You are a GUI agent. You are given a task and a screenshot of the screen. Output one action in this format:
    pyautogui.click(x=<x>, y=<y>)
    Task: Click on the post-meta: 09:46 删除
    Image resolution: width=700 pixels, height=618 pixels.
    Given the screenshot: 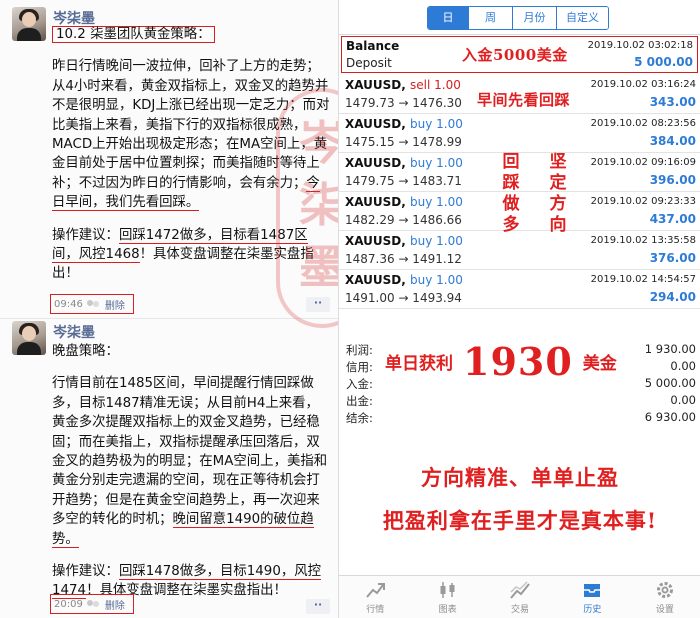 What is the action you would take?
    pyautogui.click(x=92, y=304)
    